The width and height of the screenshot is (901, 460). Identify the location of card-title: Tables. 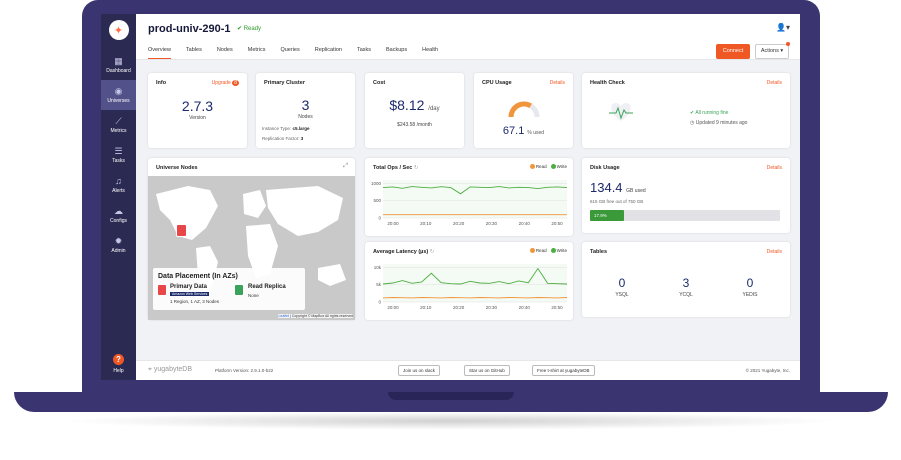
(599, 252).